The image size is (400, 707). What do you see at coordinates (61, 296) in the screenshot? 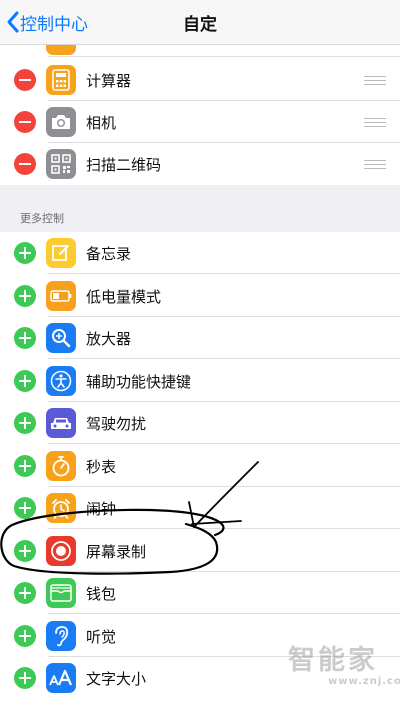
I see `battery-icon` at bounding box center [61, 296].